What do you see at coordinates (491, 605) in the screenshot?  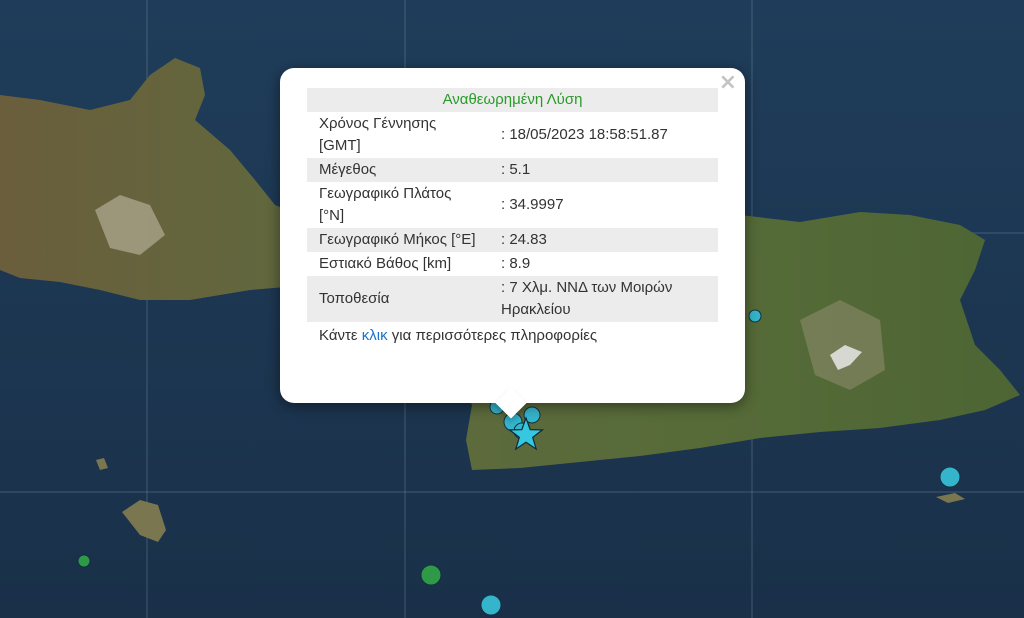 I see `marker-south-sea` at bounding box center [491, 605].